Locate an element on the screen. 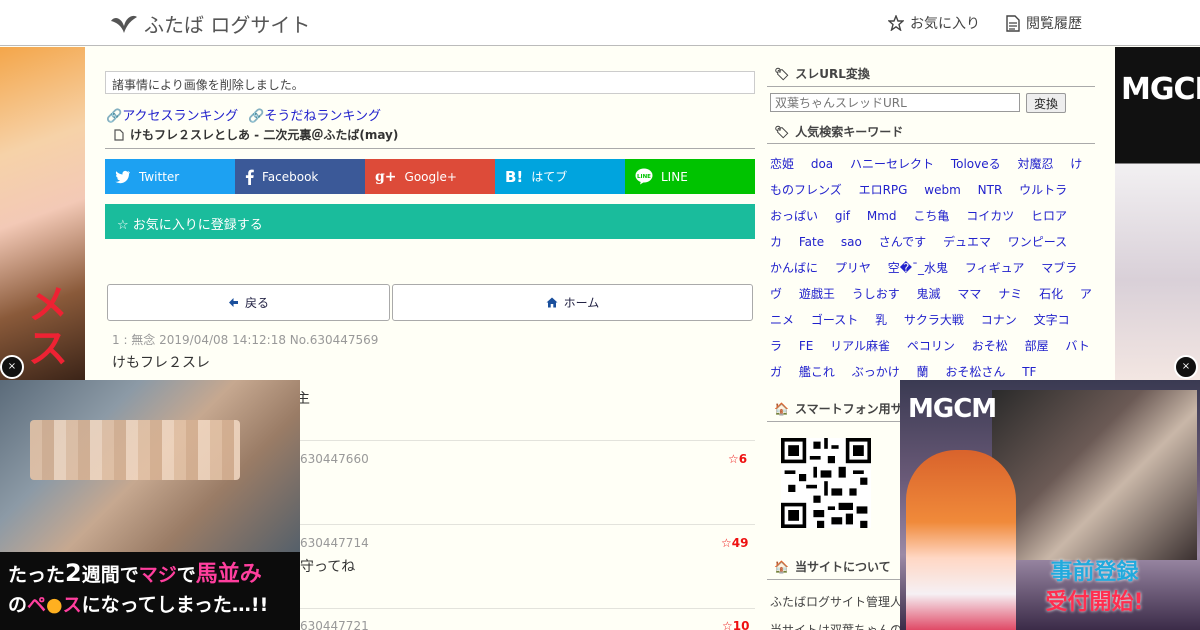 Image resolution: width=1200 pixels, height=630 pixels. home-button: ホーム is located at coordinates (572, 302).